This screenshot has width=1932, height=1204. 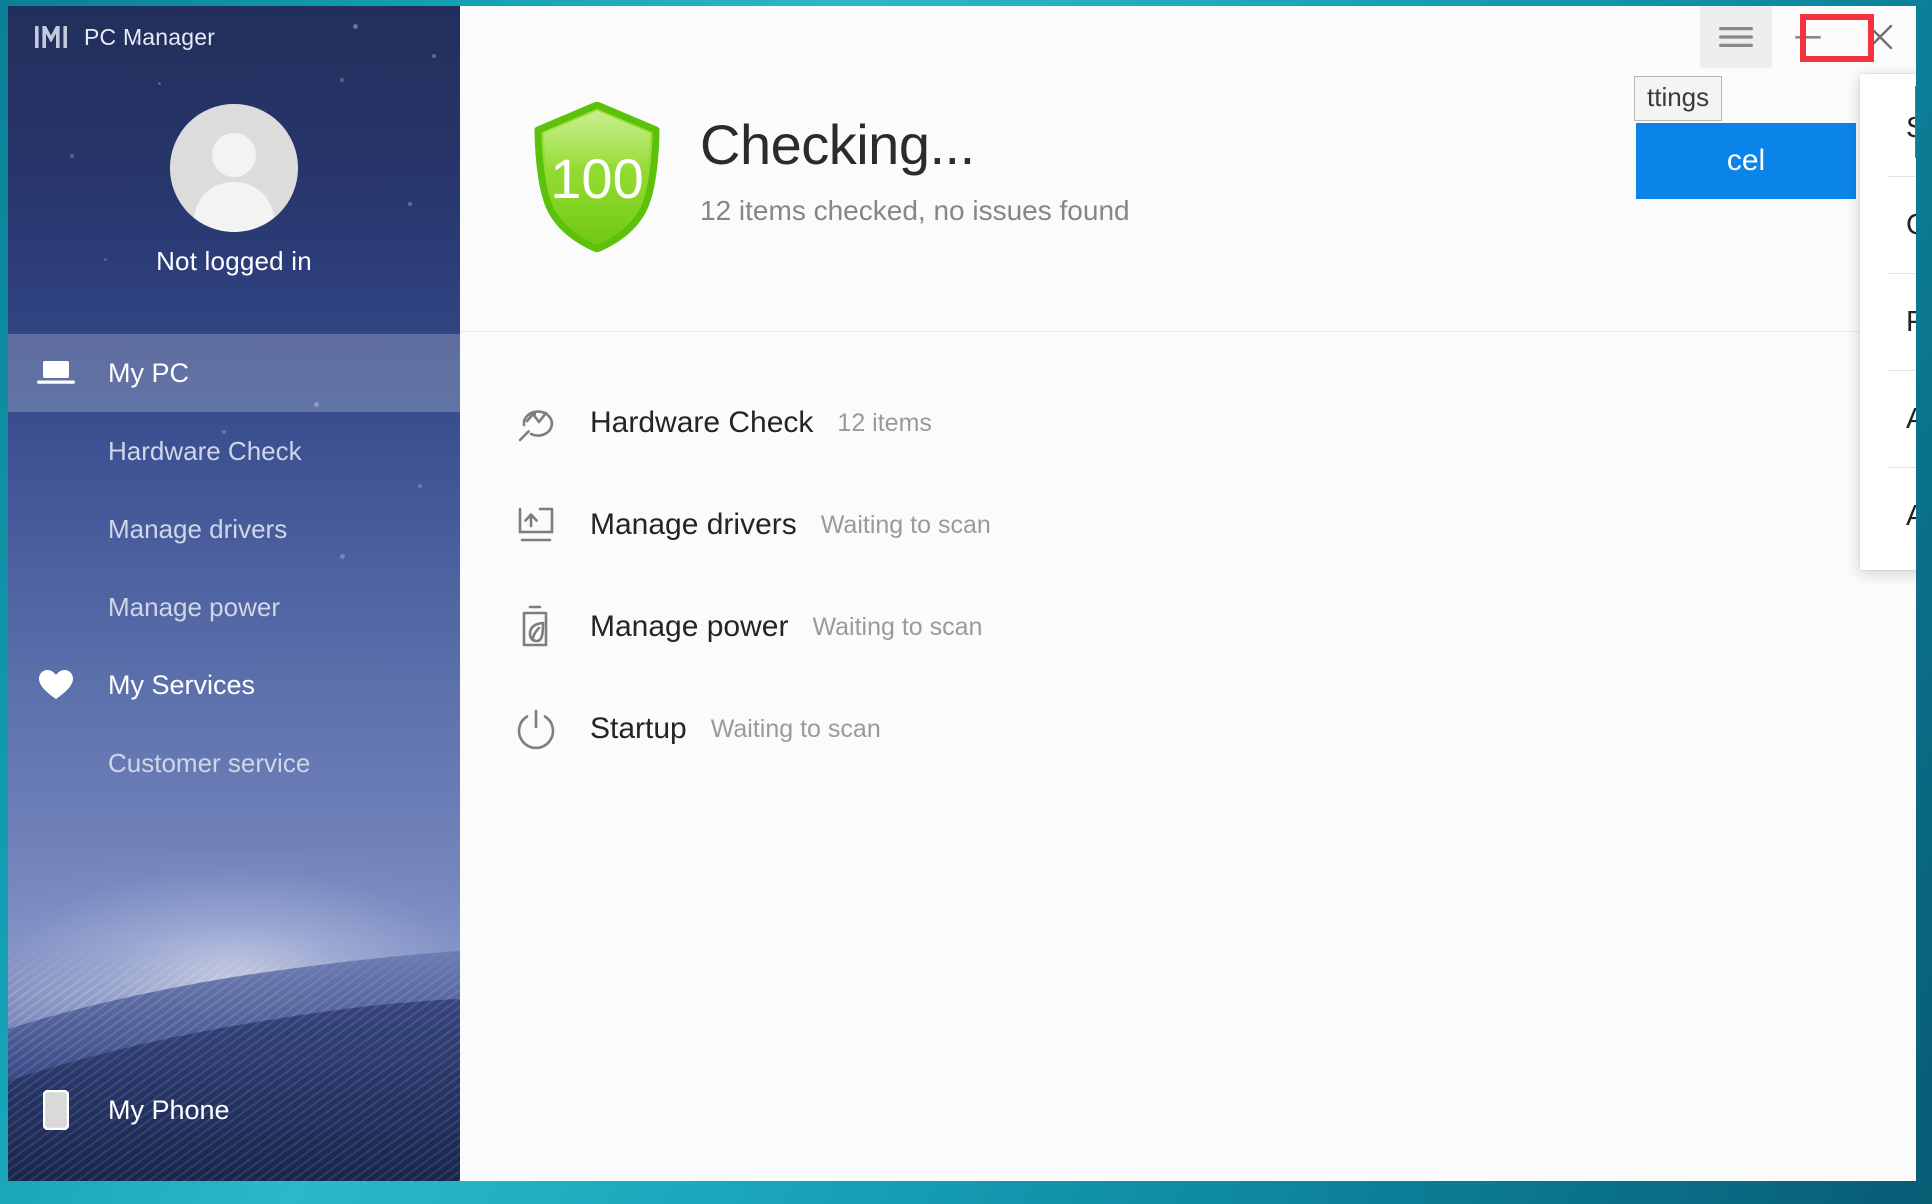 I want to click on laptop-icon, so click(x=56, y=373).